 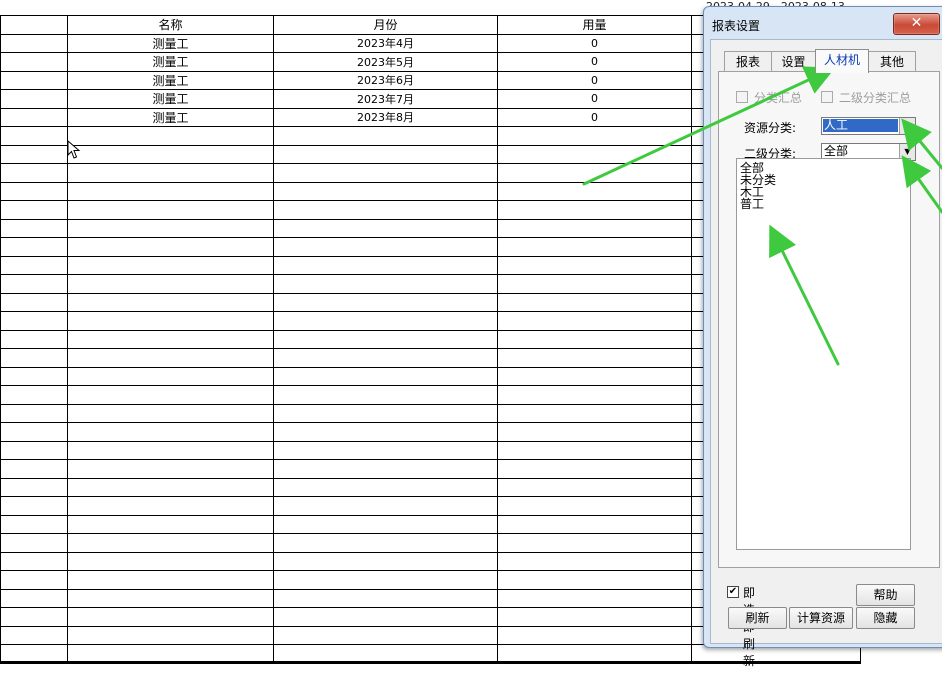 What do you see at coordinates (385, 99) in the screenshot?
I see `table-cell: 2023年7月` at bounding box center [385, 99].